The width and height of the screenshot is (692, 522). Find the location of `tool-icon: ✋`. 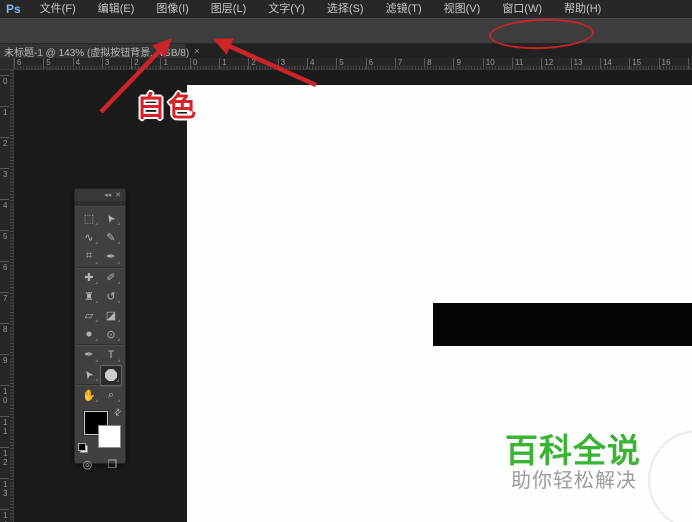

tool-icon: ✋ is located at coordinates (89, 395).